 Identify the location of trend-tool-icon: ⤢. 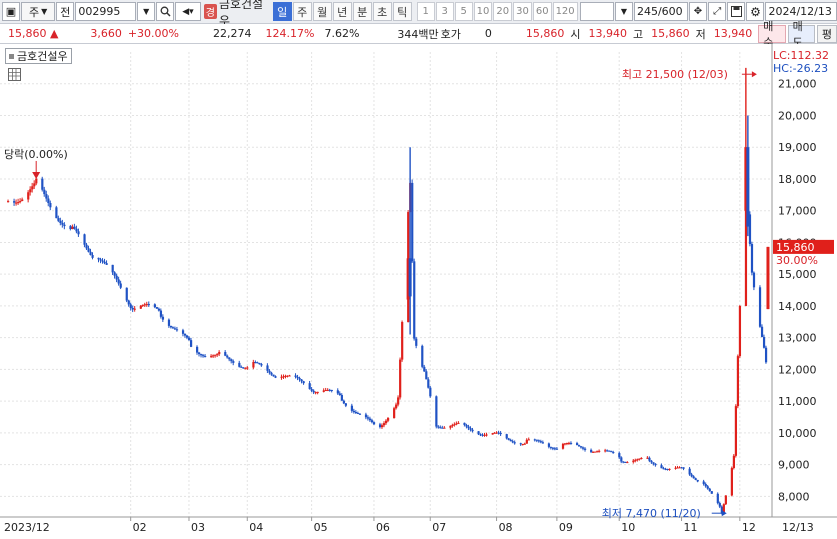
(717, 11).